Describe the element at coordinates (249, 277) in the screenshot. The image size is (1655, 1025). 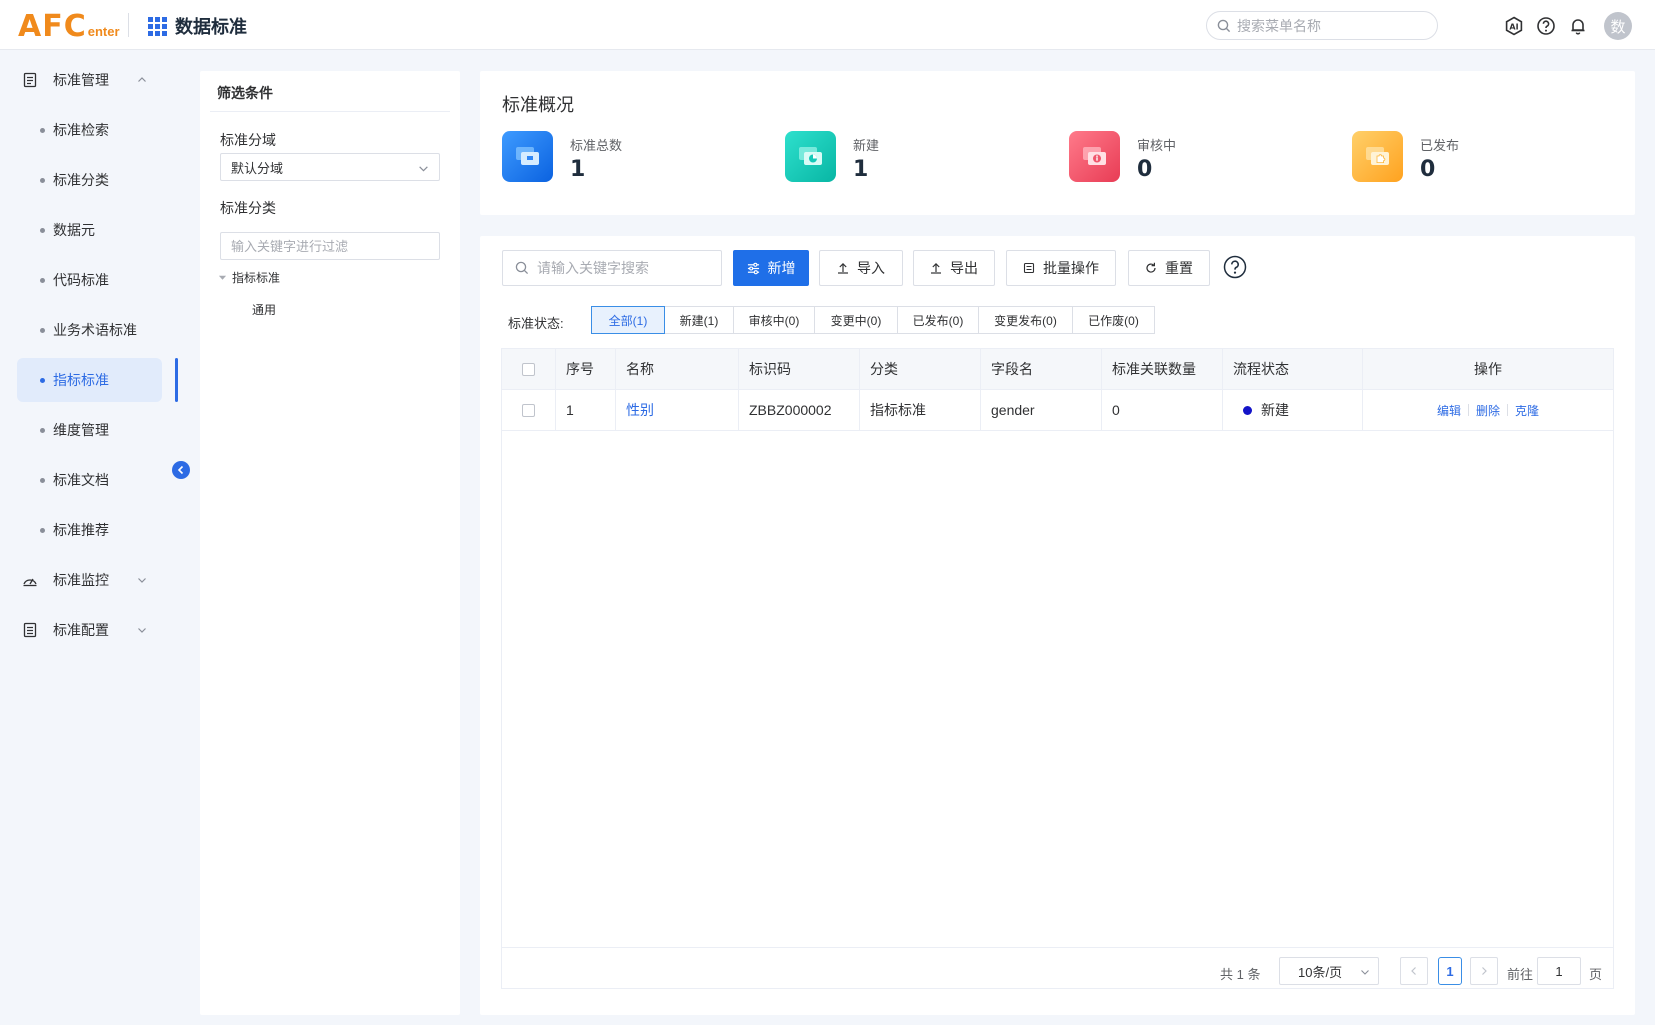
I see `tree-node-indicator: 指标标准` at that location.